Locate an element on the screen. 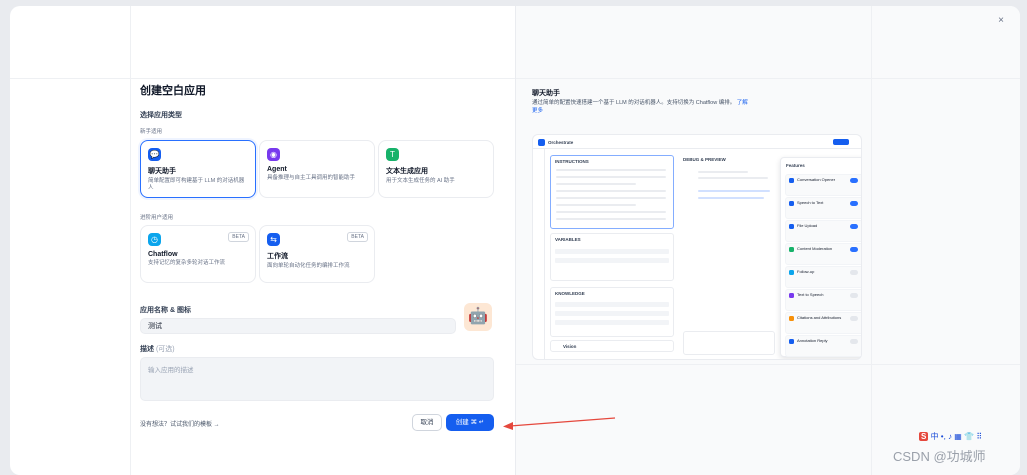 The image size is (1027, 475). app-type-icon: T is located at coordinates (392, 154).